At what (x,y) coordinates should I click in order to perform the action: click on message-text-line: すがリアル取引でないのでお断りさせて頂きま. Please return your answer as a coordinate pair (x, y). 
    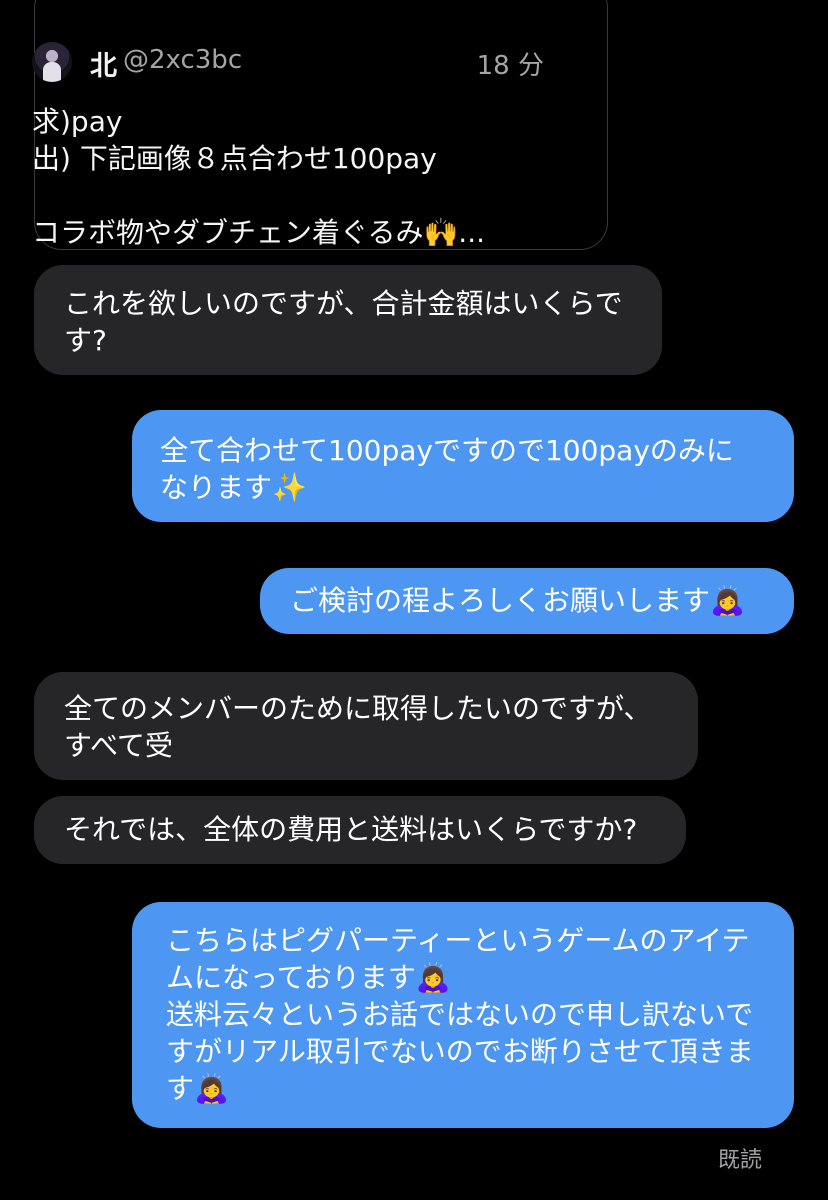
    Looking at the image, I should click on (460, 1051).